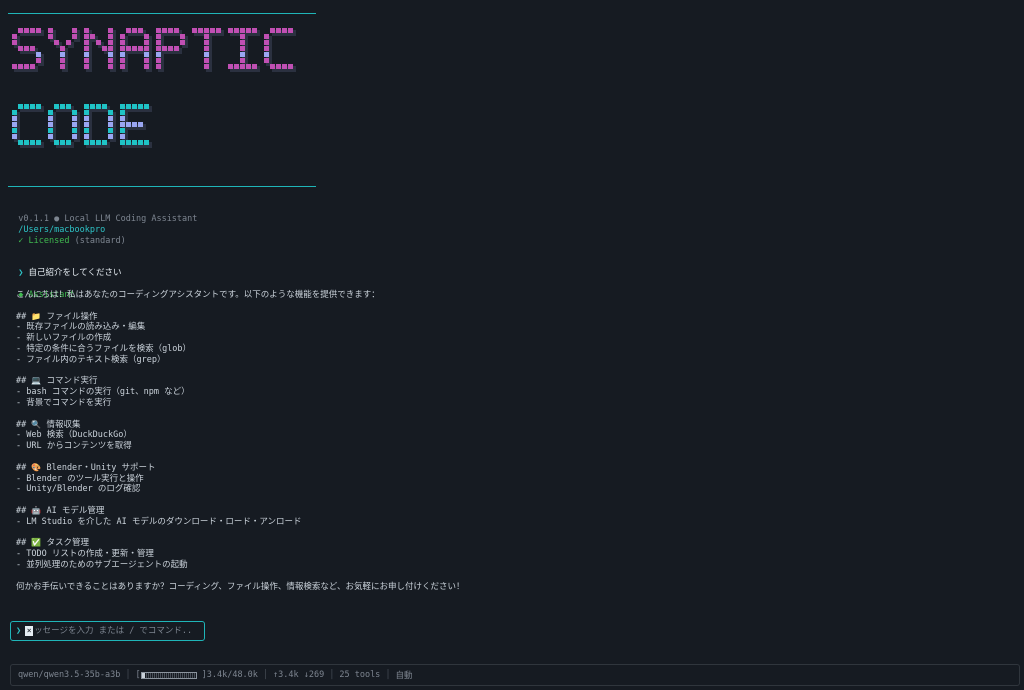 The width and height of the screenshot is (1024, 690). I want to click on list-item-text: - 並列処理のためのサブエージェントの起動, so click(102, 565).